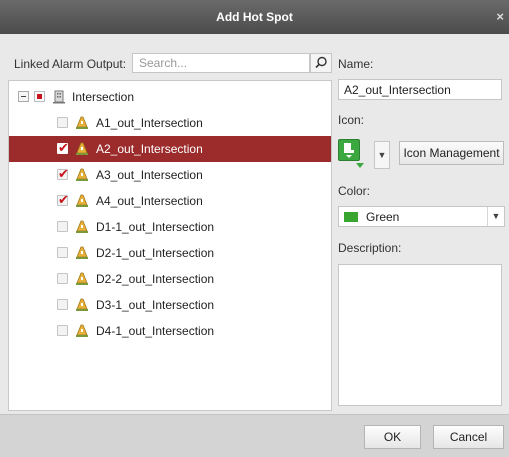 The height and width of the screenshot is (457, 509). What do you see at coordinates (149, 201) in the screenshot?
I see `tree-item-label: A4_out_Intersection` at bounding box center [149, 201].